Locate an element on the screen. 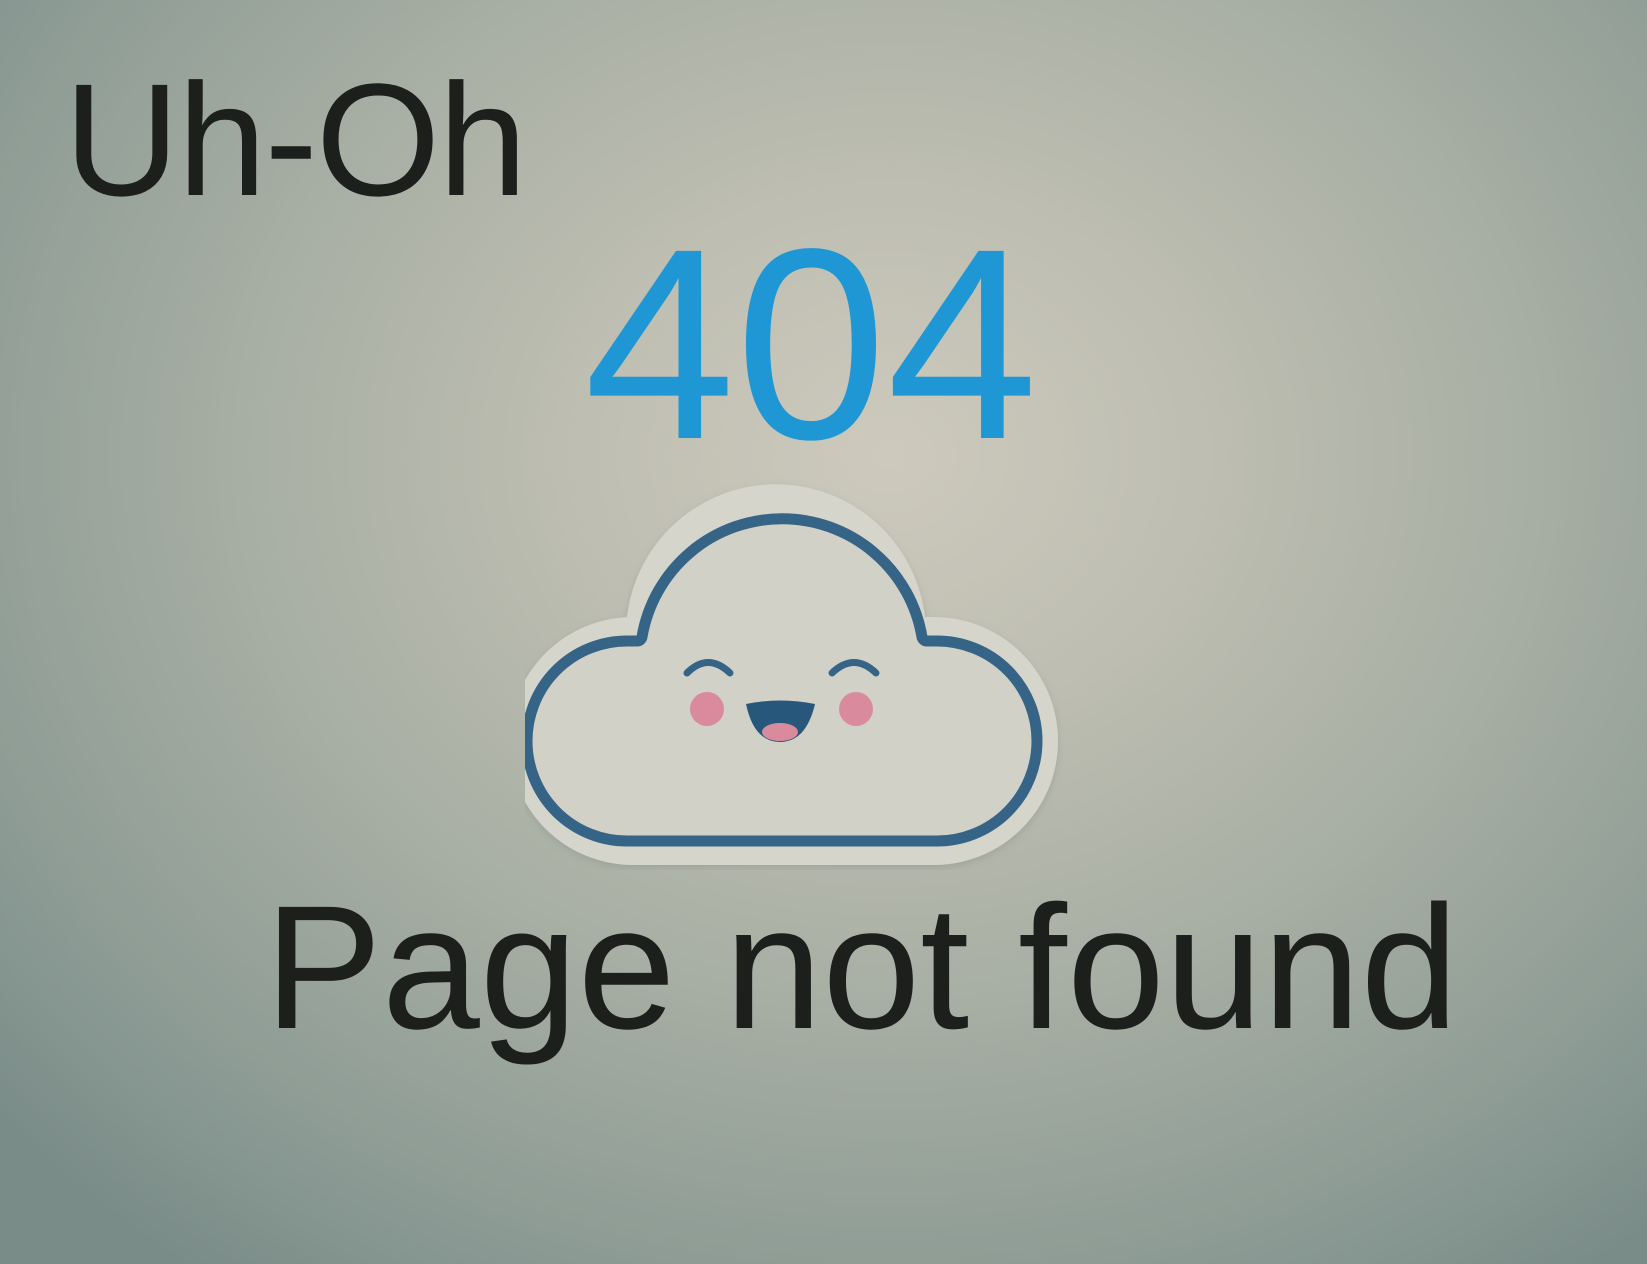 Image resolution: width=1647 pixels, height=1264 pixels. smiling-cloud-icon is located at coordinates (791, 674).